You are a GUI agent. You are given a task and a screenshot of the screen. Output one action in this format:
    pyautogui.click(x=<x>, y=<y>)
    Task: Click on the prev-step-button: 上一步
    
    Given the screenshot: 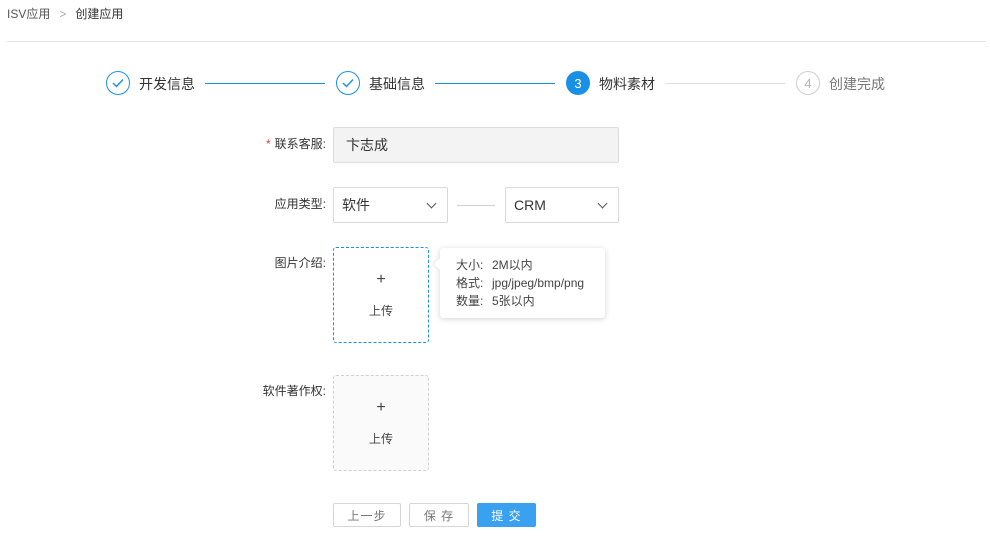 What is the action you would take?
    pyautogui.click(x=367, y=515)
    